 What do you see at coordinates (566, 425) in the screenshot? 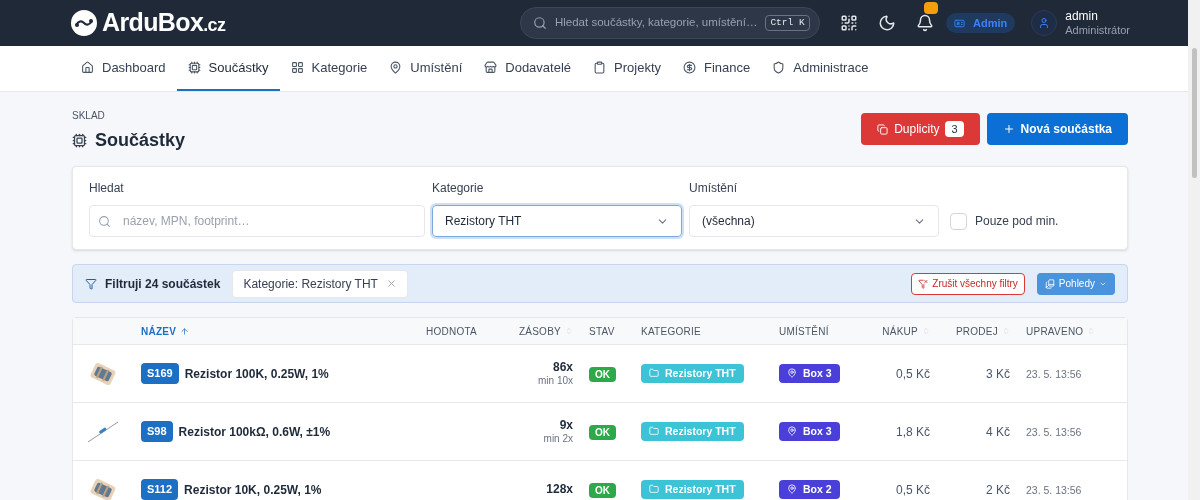
I see `stock-count: 9x` at bounding box center [566, 425].